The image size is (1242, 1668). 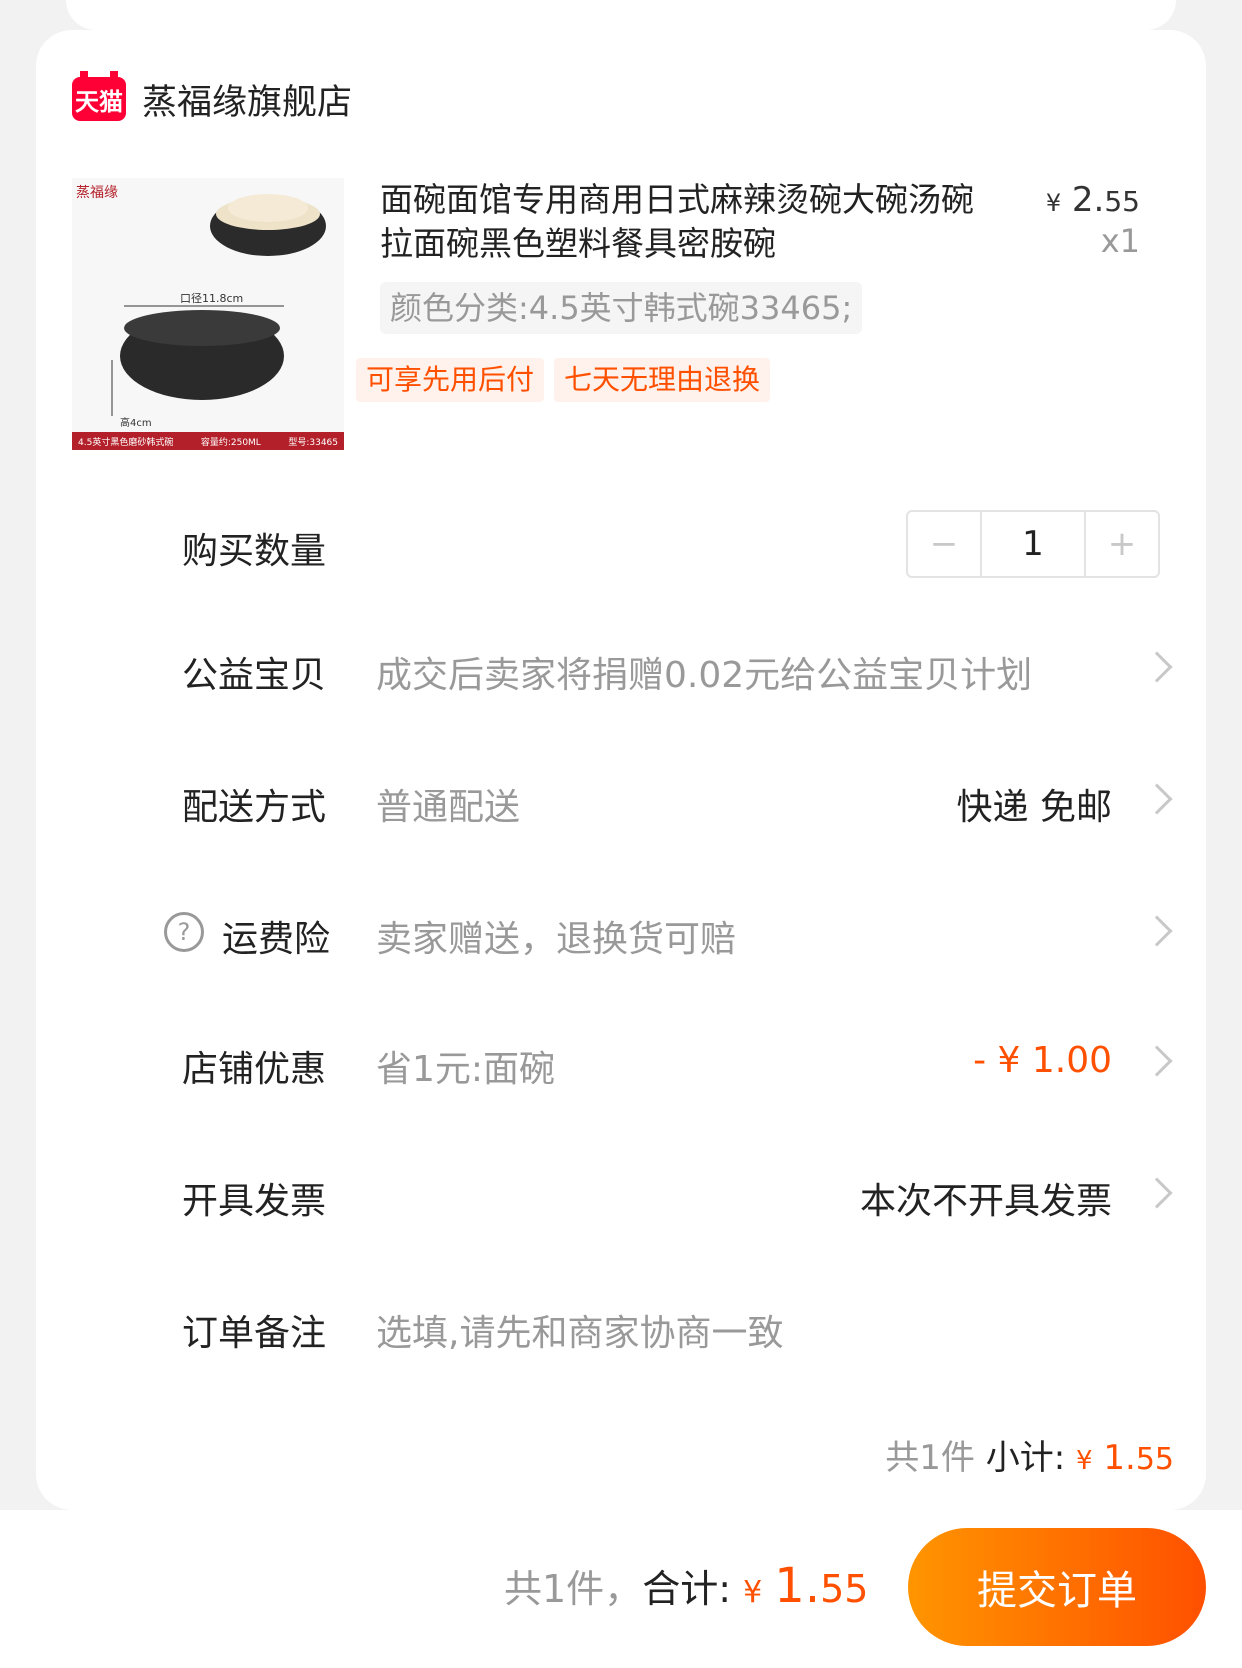 What do you see at coordinates (313, 442) in the screenshot?
I see `image-footer-item: 型号:33465` at bounding box center [313, 442].